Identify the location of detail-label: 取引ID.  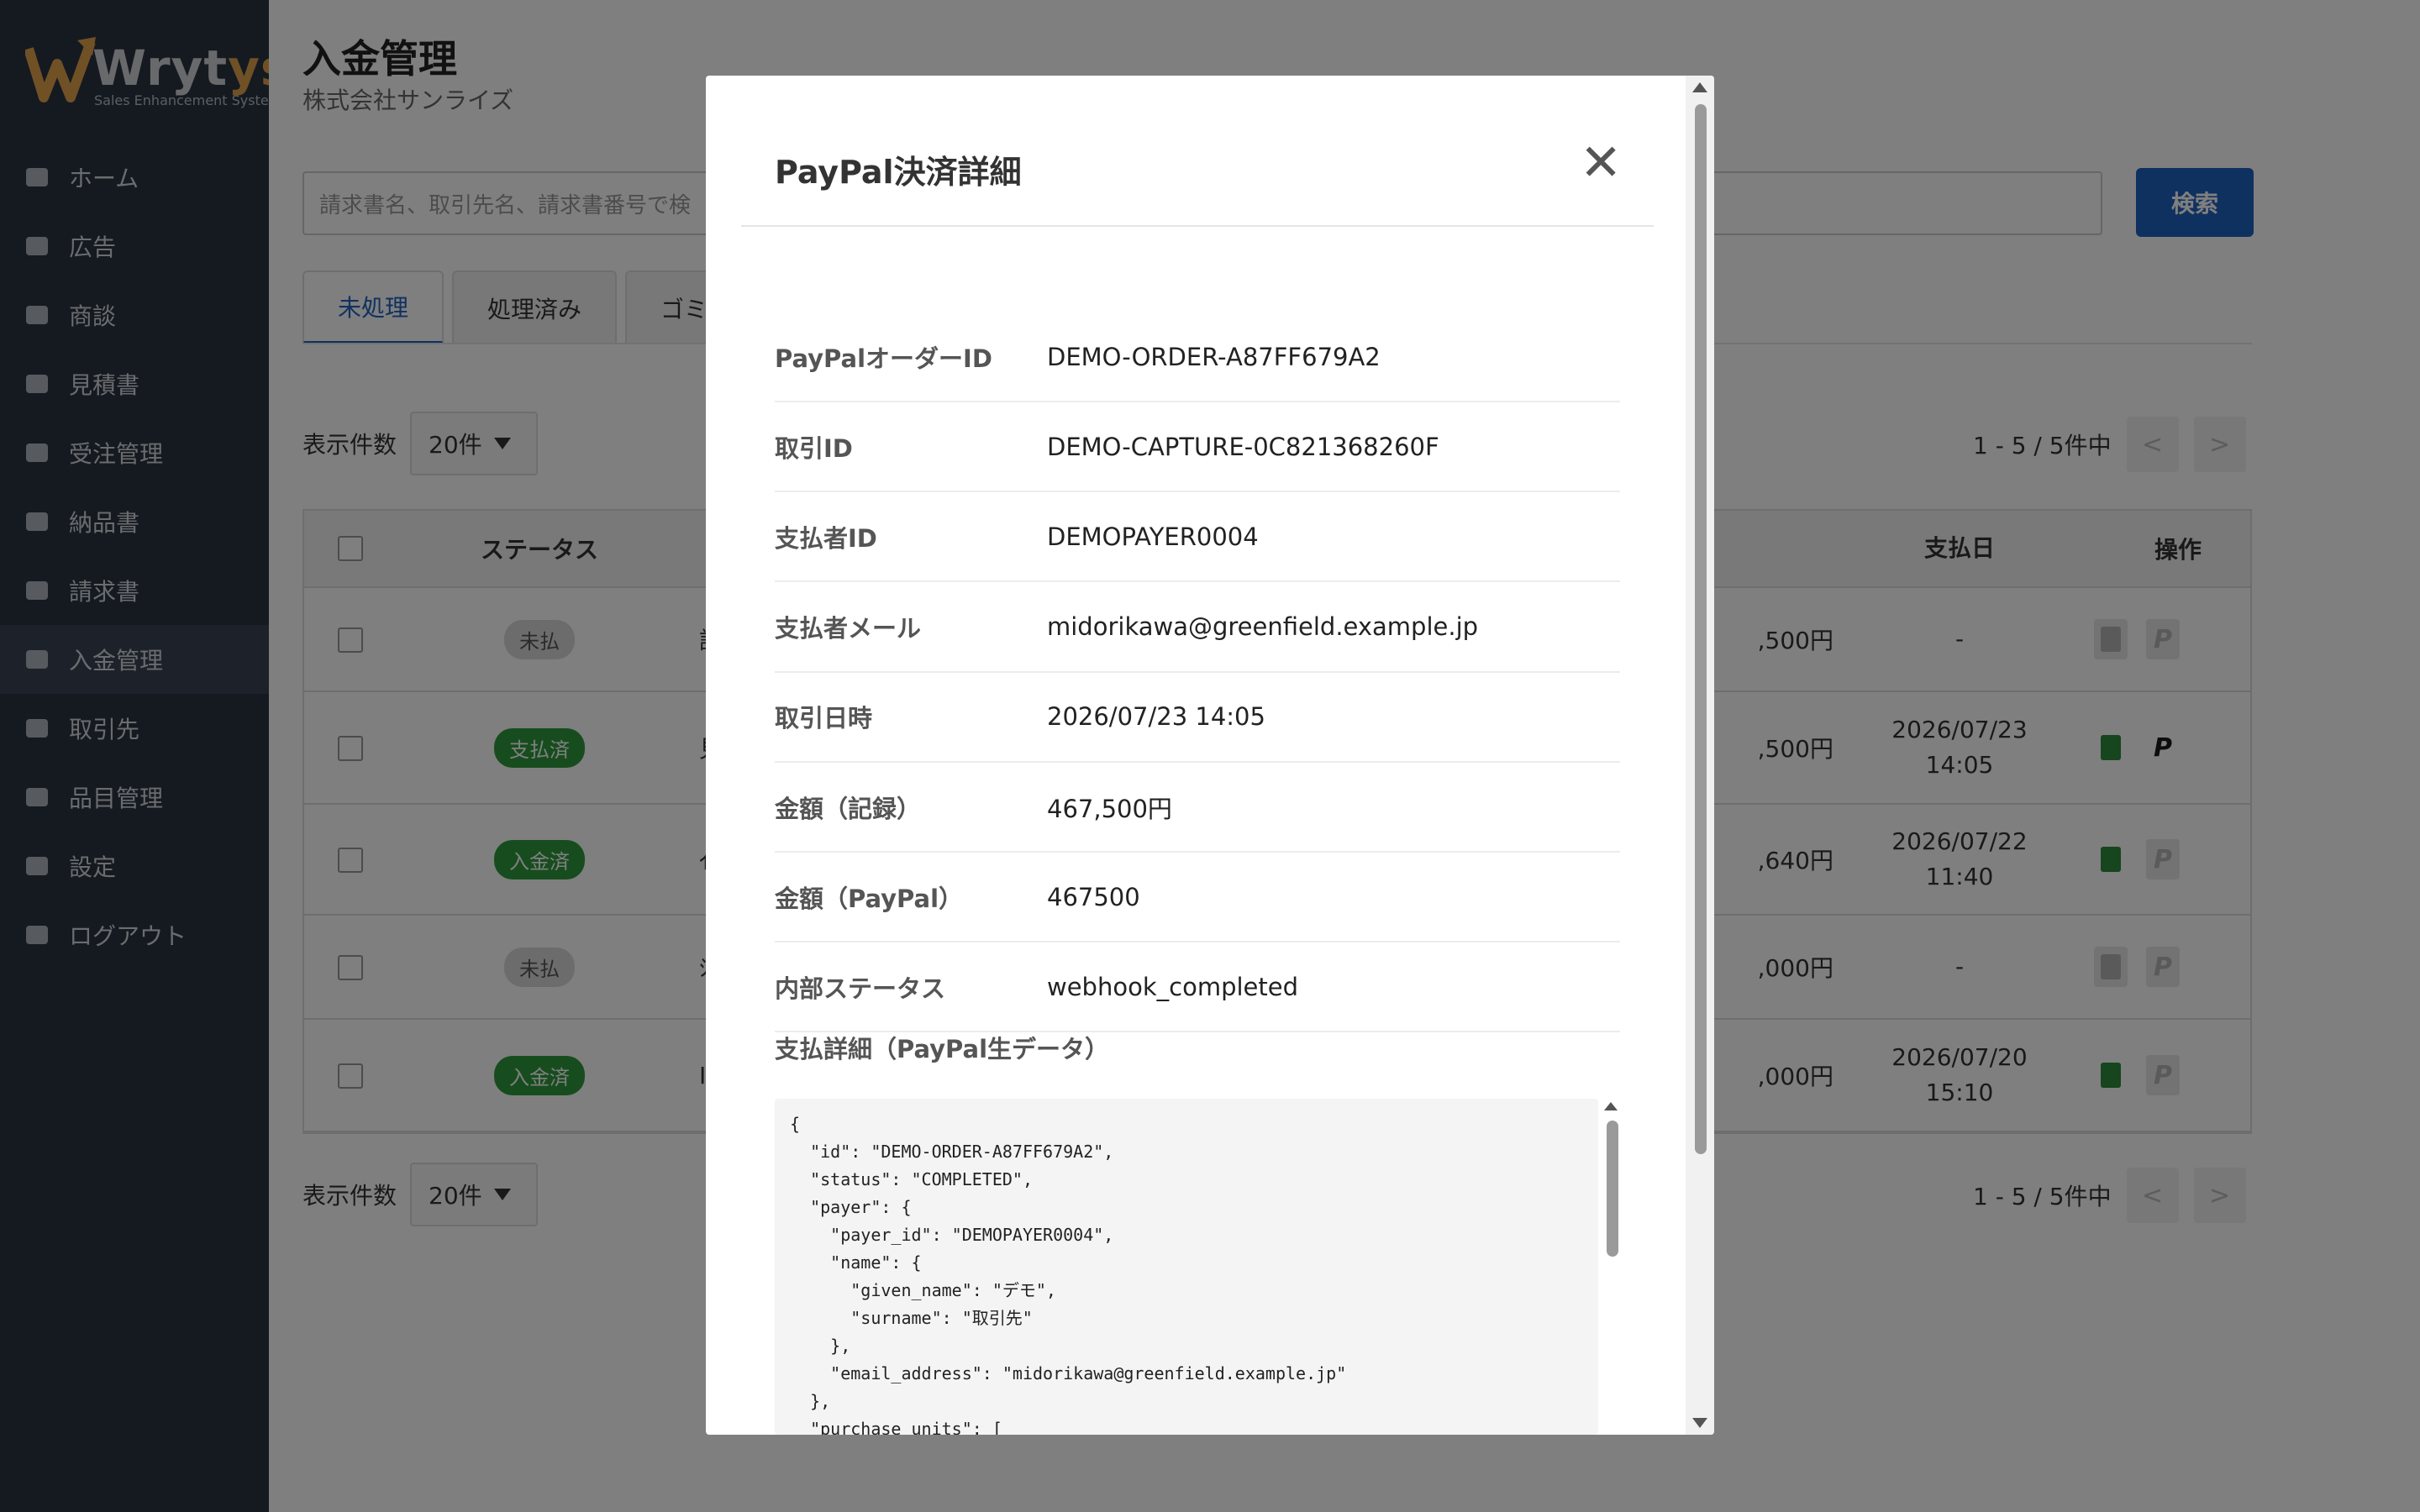
(814, 448).